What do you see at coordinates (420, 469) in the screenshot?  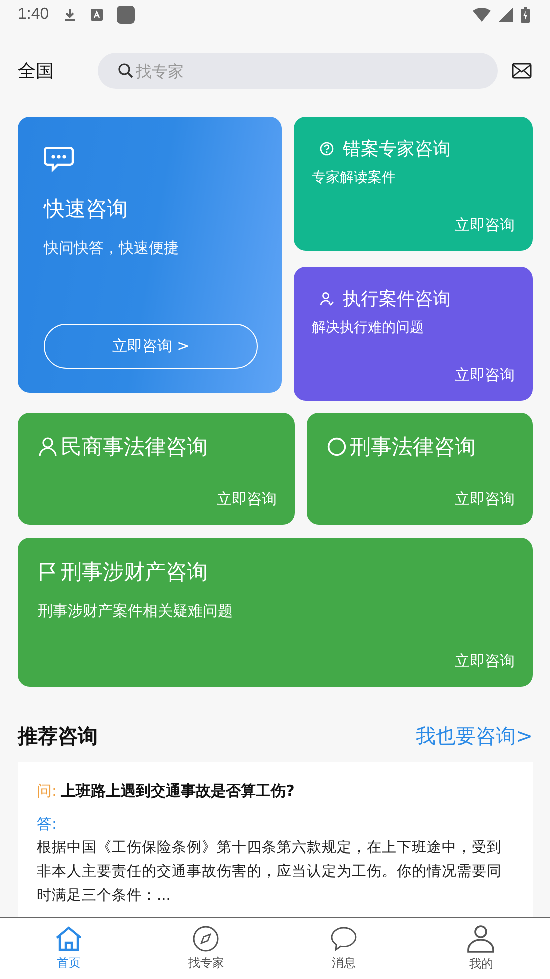 I see `consult-card: 刑事法律咨询 立即咨询` at bounding box center [420, 469].